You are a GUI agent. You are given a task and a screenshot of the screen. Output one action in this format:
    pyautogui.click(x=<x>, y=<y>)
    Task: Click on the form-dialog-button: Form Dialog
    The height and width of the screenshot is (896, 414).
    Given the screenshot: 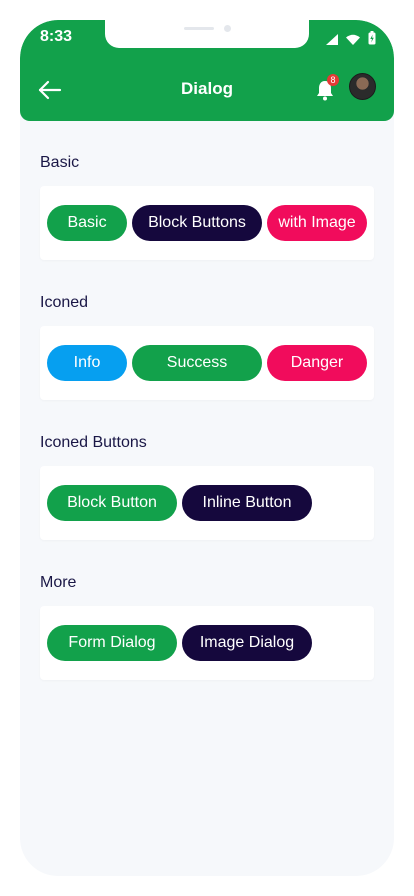 What is the action you would take?
    pyautogui.click(x=112, y=643)
    